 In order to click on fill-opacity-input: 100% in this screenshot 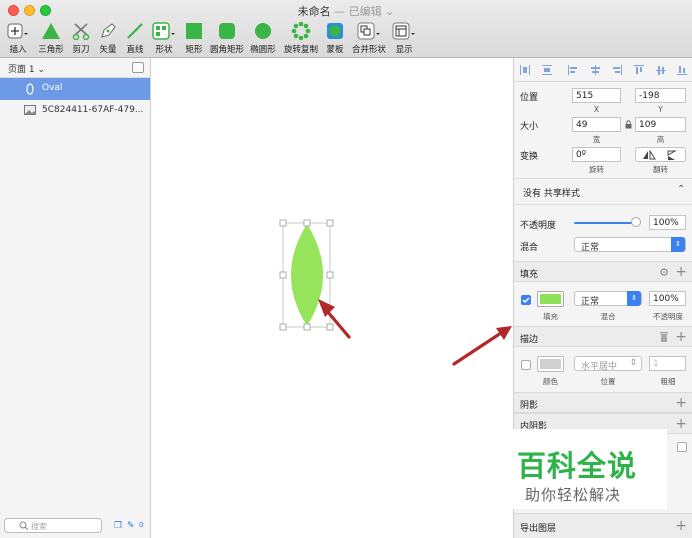, I will do `click(667, 298)`.